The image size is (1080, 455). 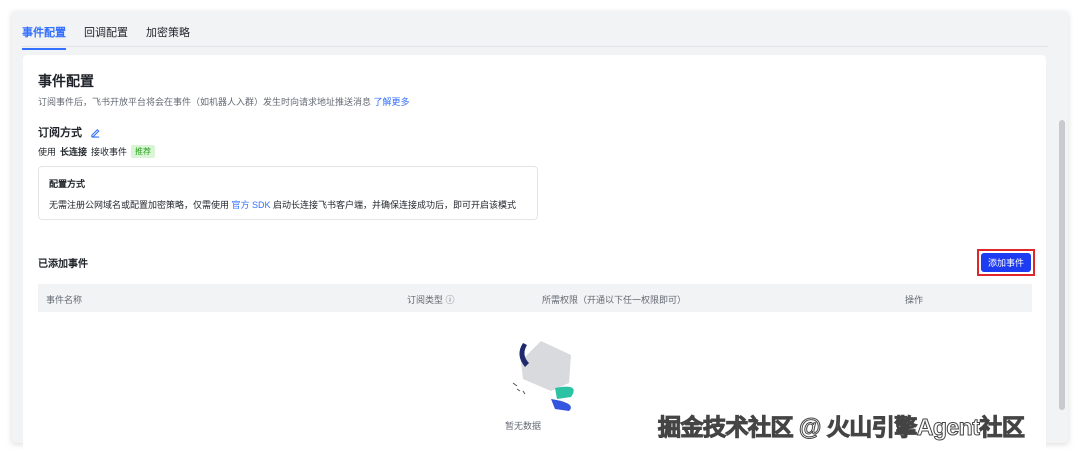 I want to click on scrollbar-thumb, so click(x=1062, y=265).